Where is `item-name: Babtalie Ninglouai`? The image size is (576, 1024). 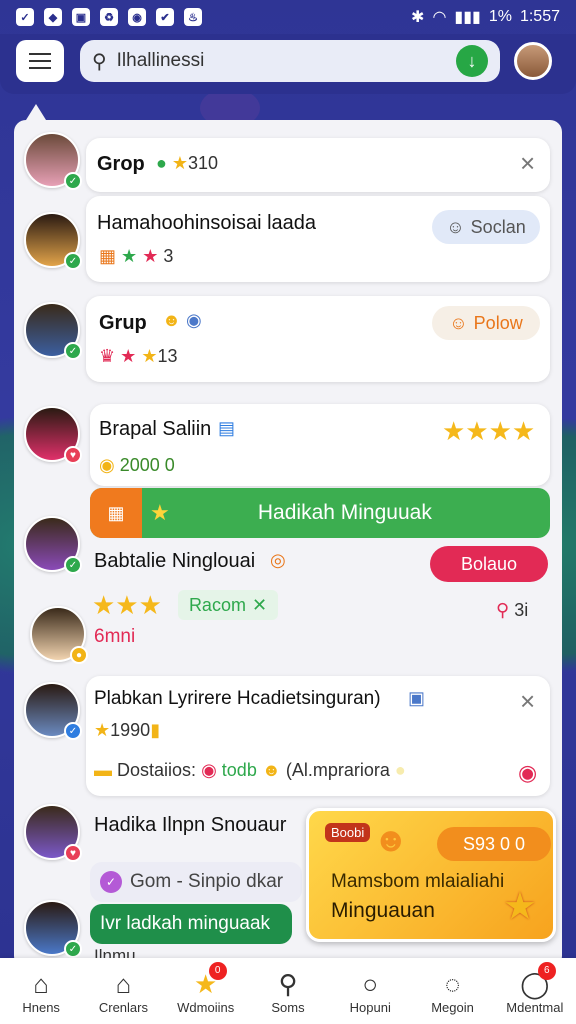
item-name: Babtalie Ninglouai is located at coordinates (175, 561).